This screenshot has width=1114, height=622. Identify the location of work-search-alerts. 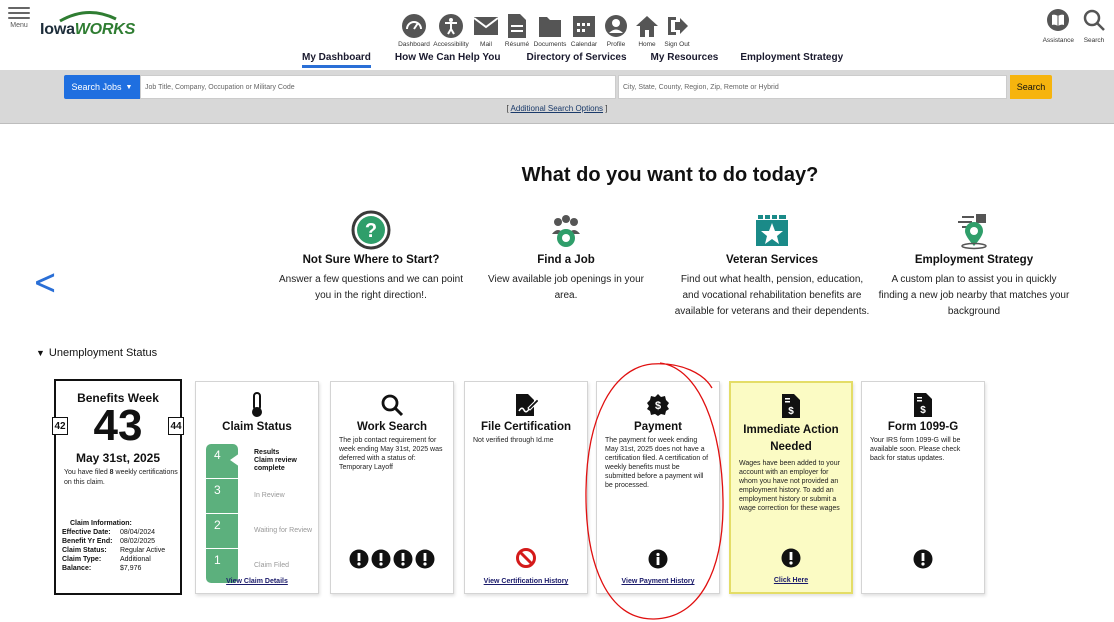
(392, 559).